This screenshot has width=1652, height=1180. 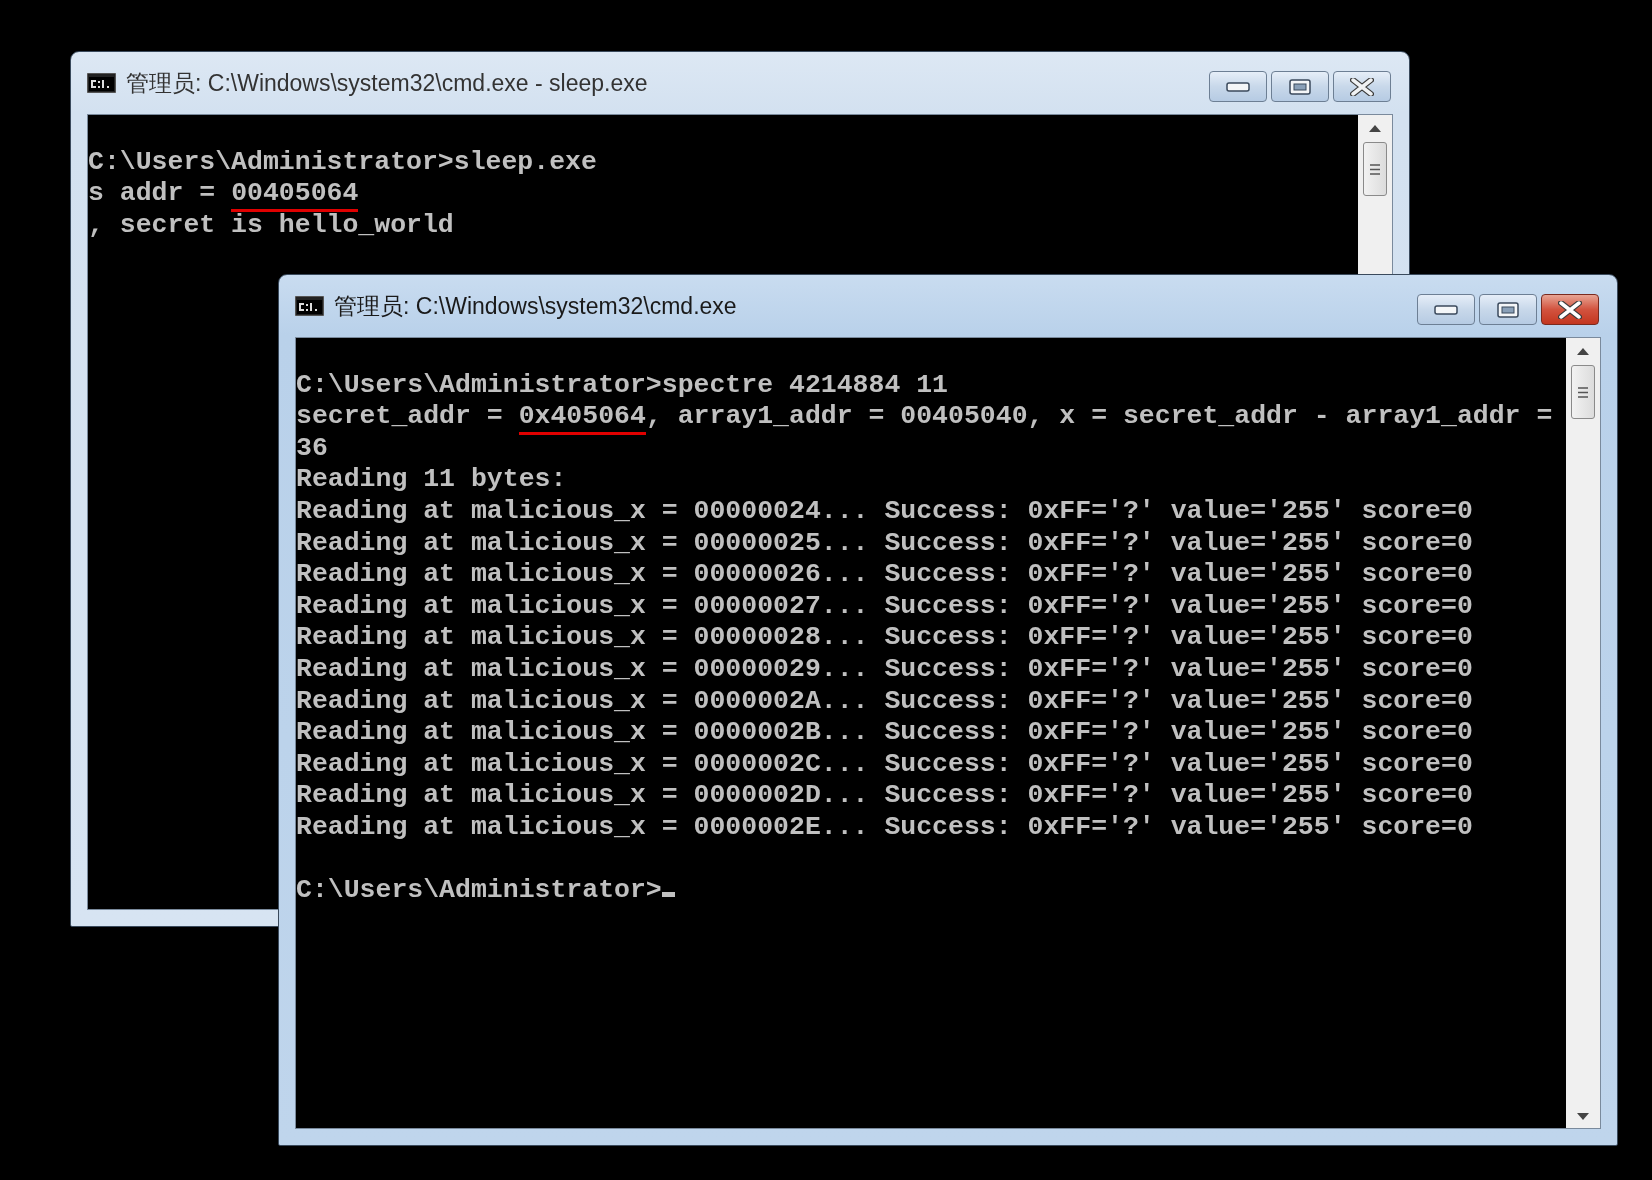 I want to click on console-line: Reading at malicious_x = 0000002C... Success: 0xFF='?' value='255' score=0, so click(x=884, y=764).